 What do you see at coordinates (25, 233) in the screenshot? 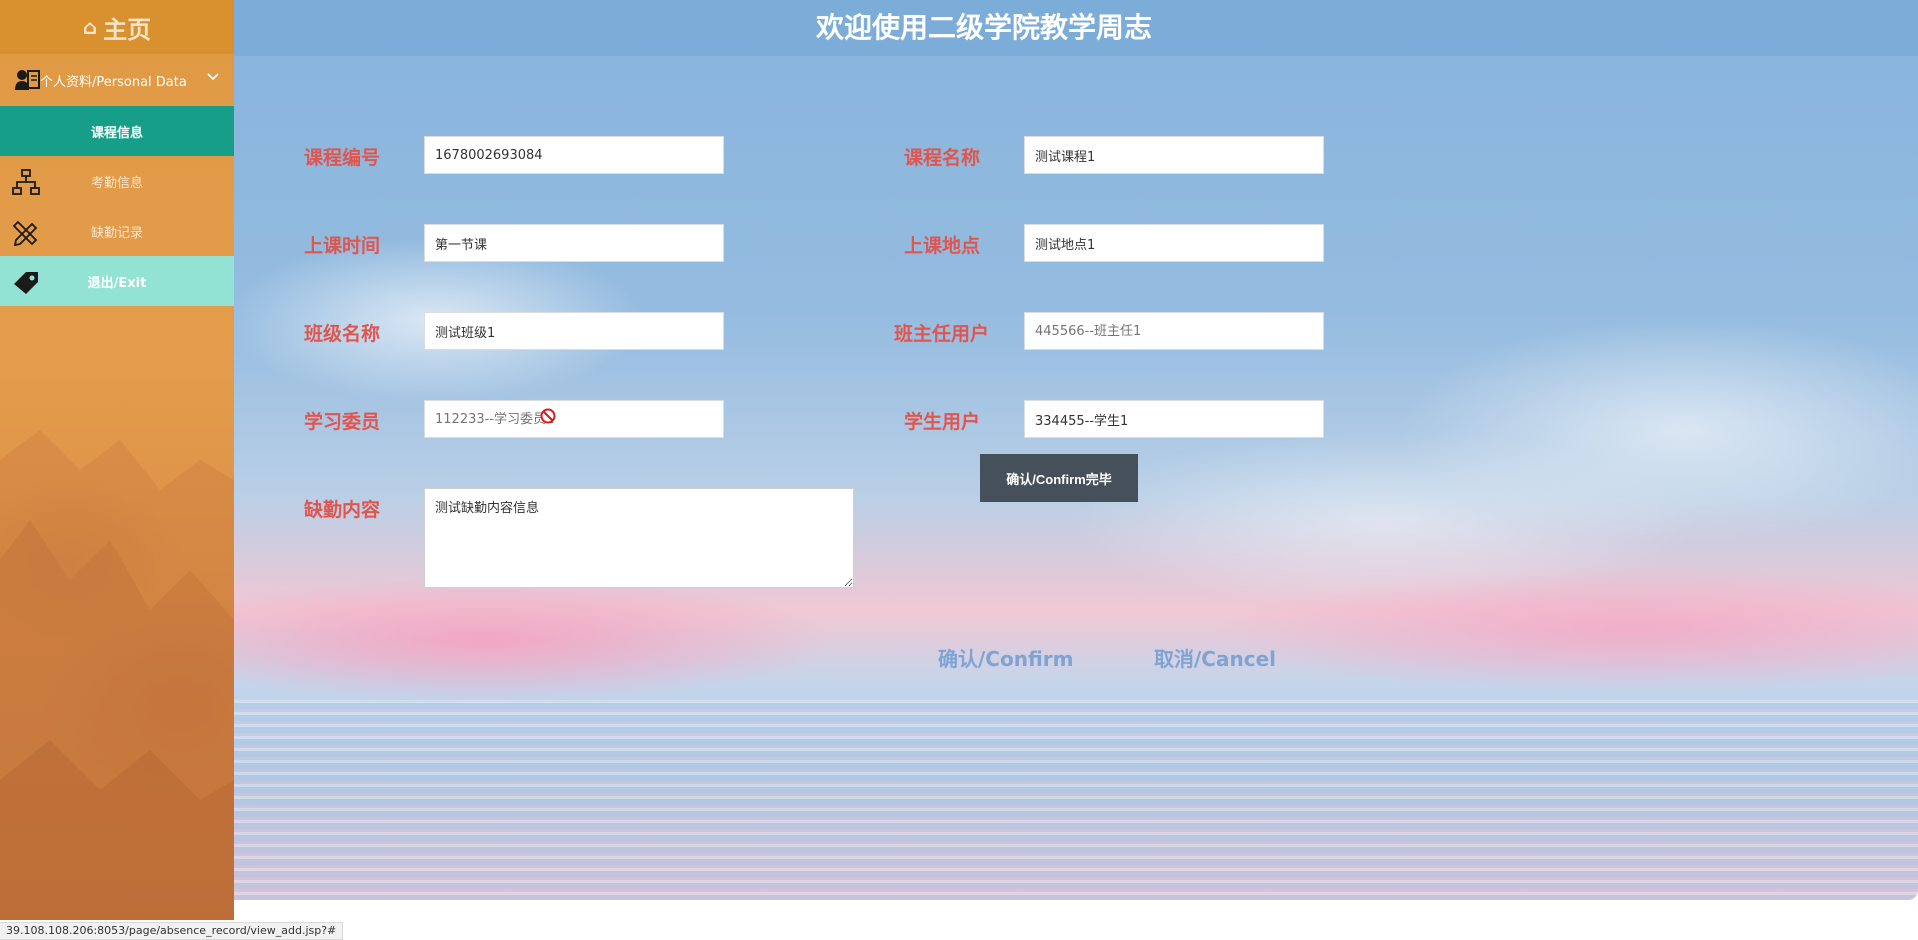
I see `pencil-ruler-icon` at bounding box center [25, 233].